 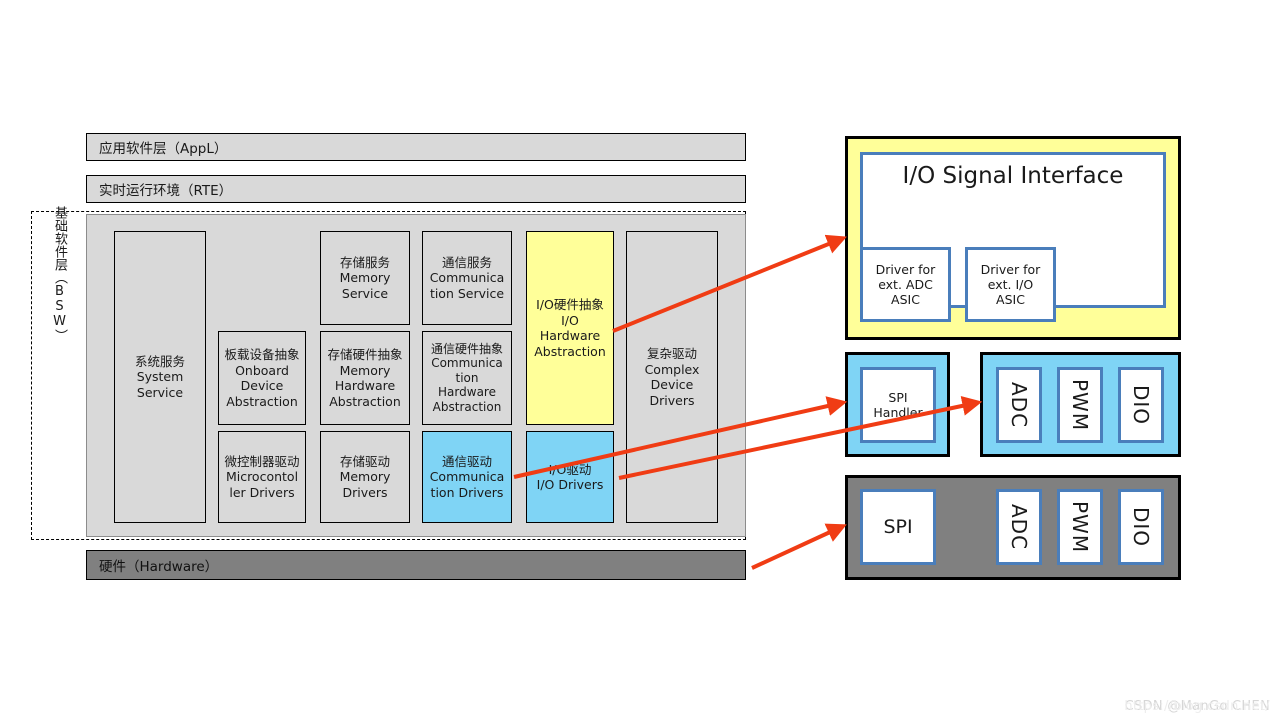 I want to click on memory-service-label-cn: 存储服务, so click(x=364, y=262).